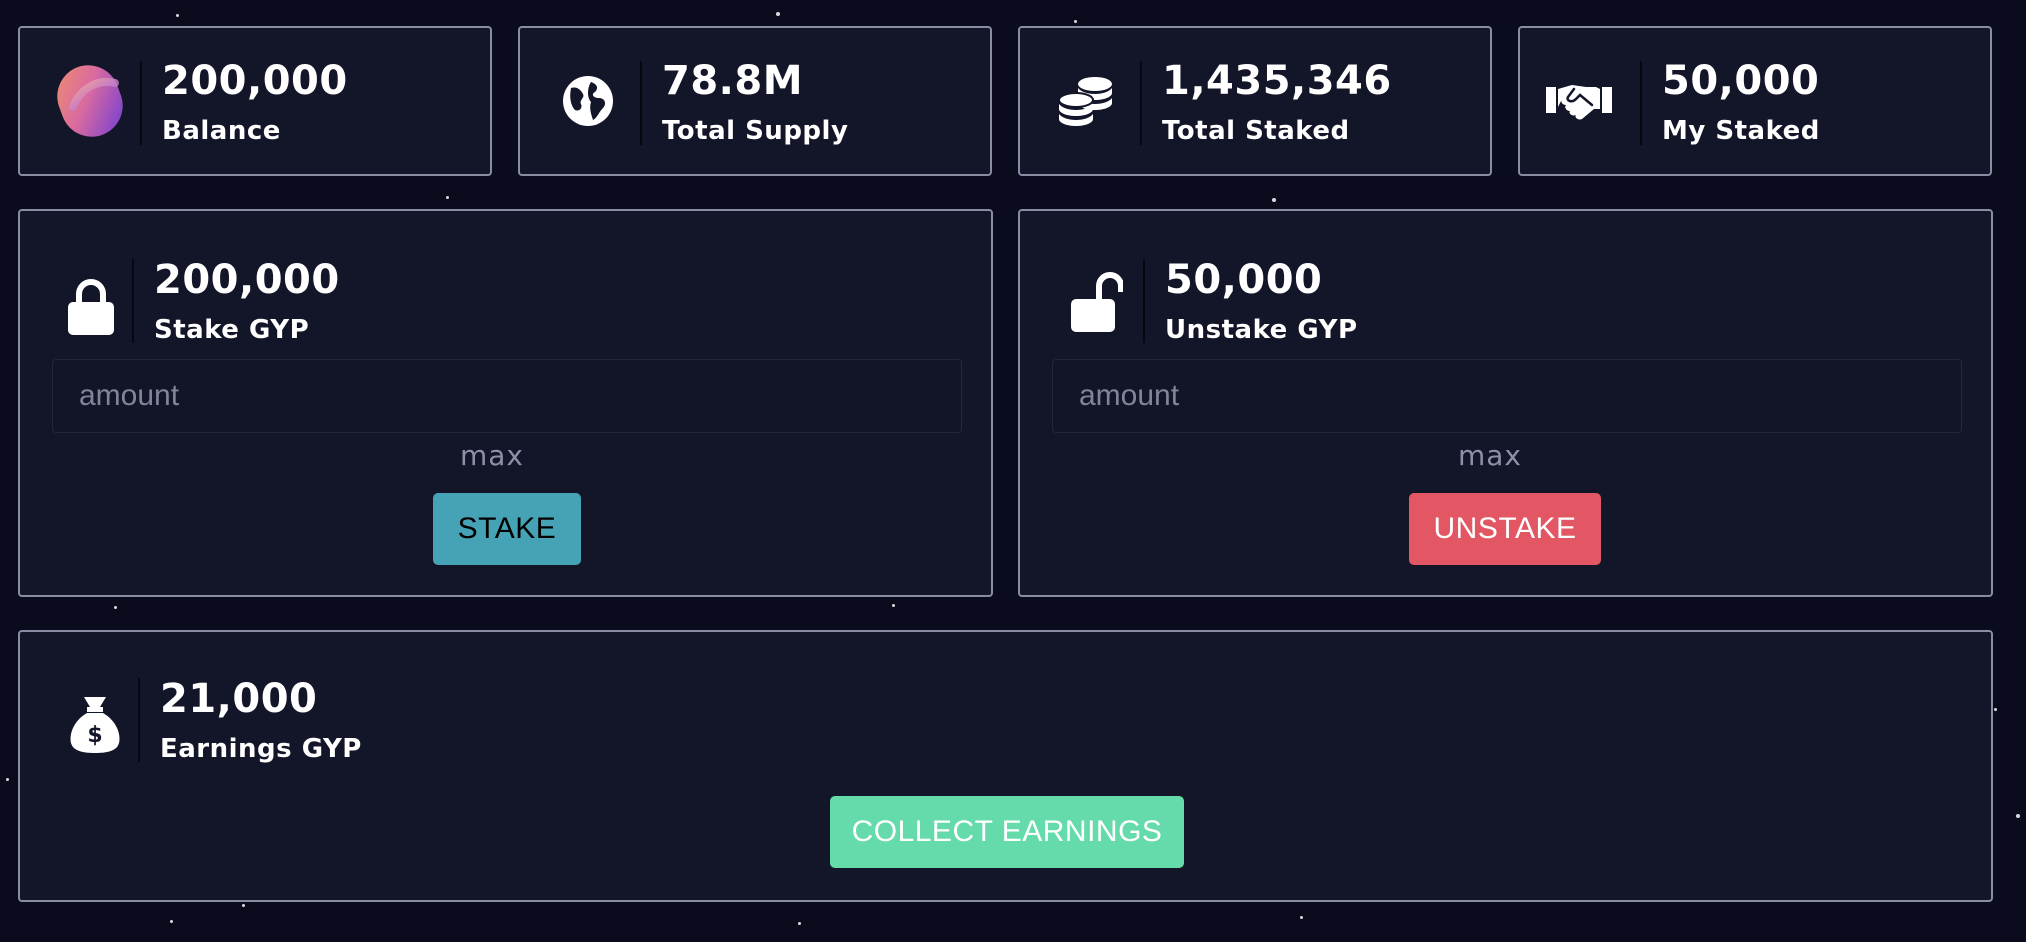 This screenshot has width=2026, height=942. I want to click on balance-card: 200,000 Balance, so click(255, 101).